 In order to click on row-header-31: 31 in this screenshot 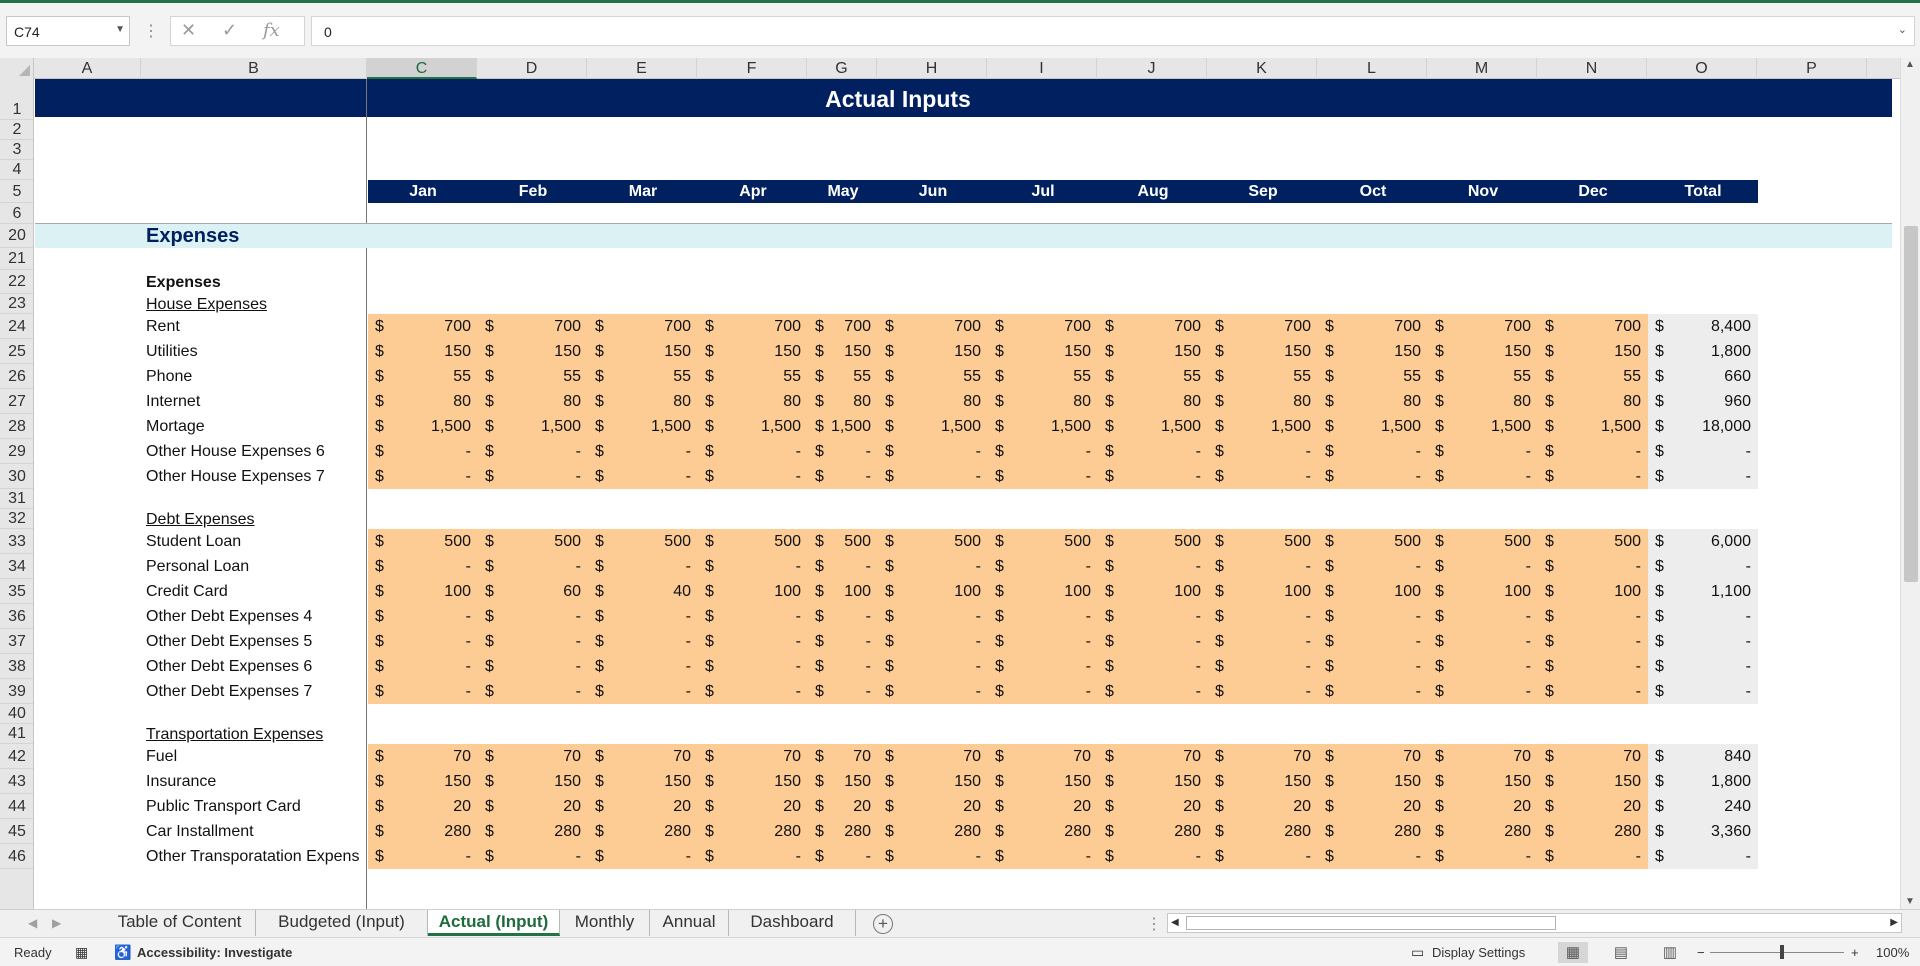, I will do `click(16, 499)`.